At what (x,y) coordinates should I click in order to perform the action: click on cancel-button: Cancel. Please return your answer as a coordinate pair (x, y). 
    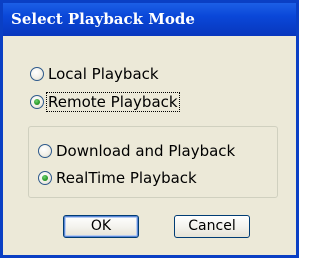
    Looking at the image, I should click on (212, 226).